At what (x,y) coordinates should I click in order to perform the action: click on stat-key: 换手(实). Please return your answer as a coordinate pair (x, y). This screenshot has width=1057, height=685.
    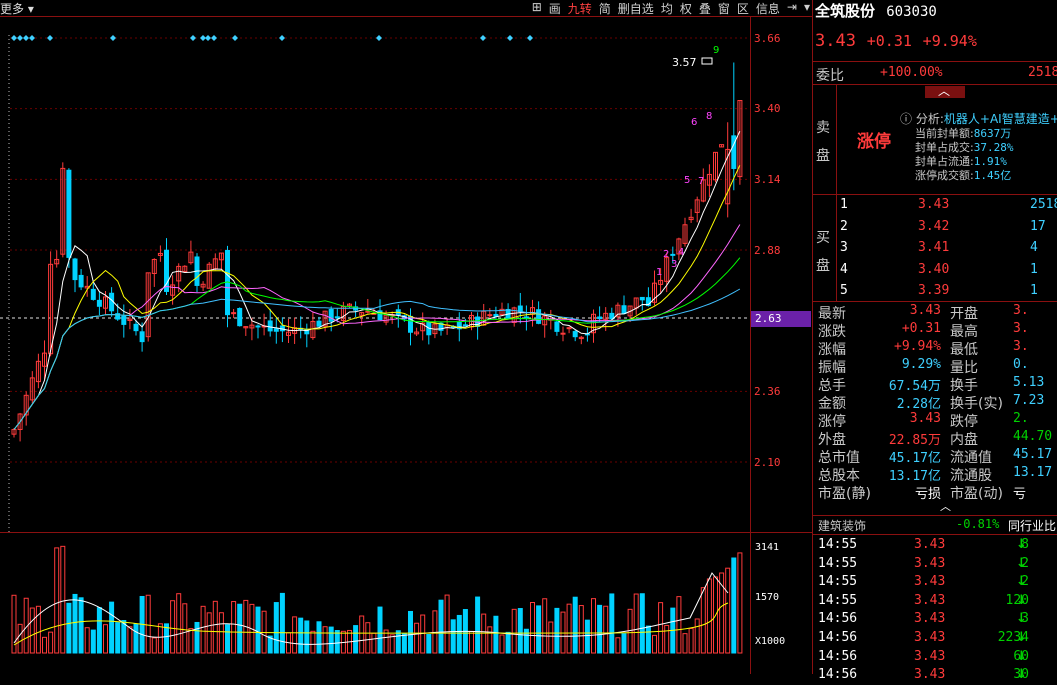
    Looking at the image, I should click on (976, 404).